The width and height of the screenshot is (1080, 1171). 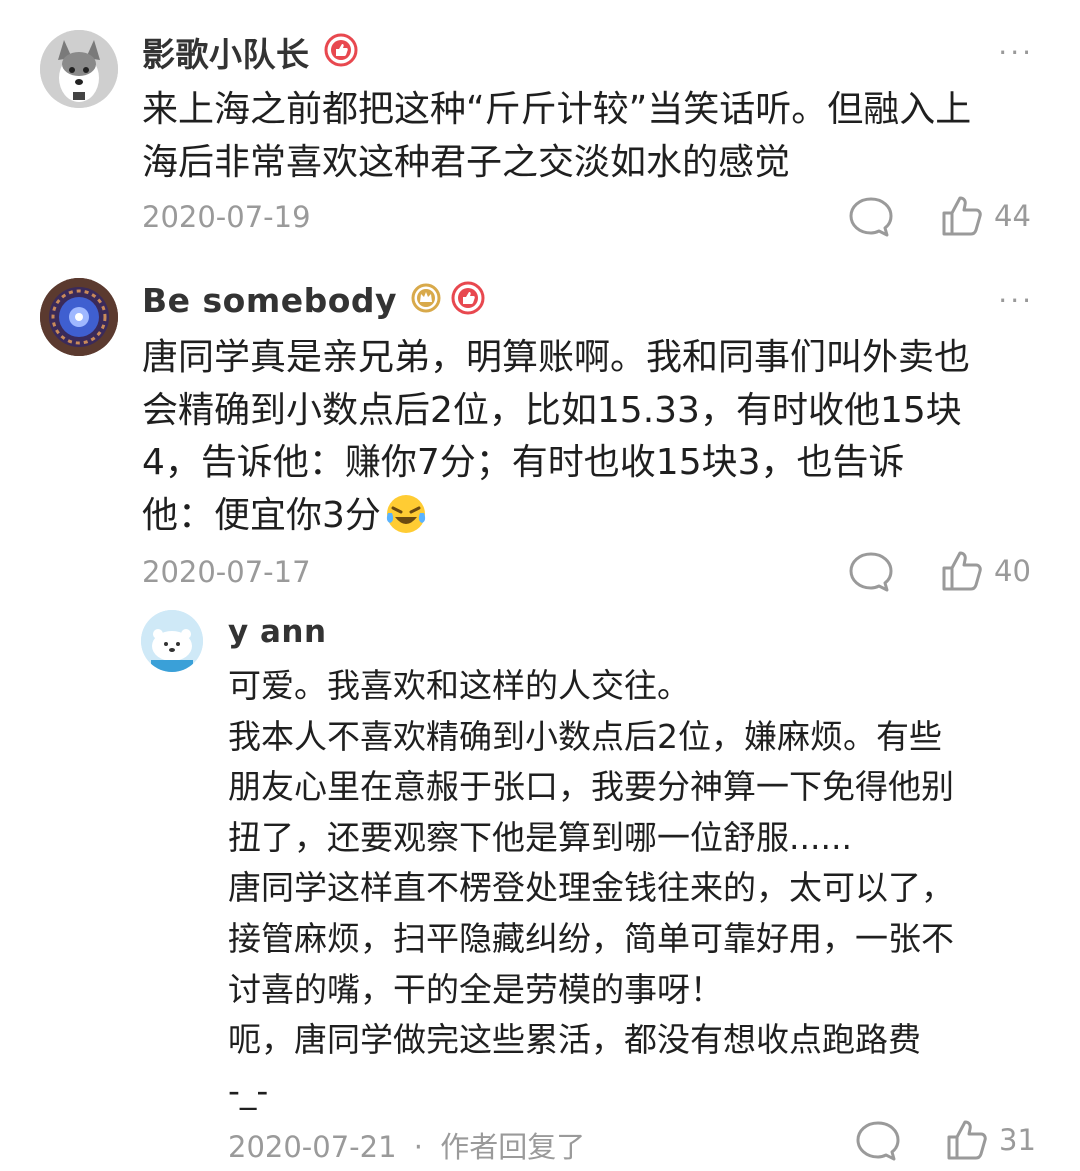 I want to click on laughing-crying-emoji-icon, so click(x=406, y=522).